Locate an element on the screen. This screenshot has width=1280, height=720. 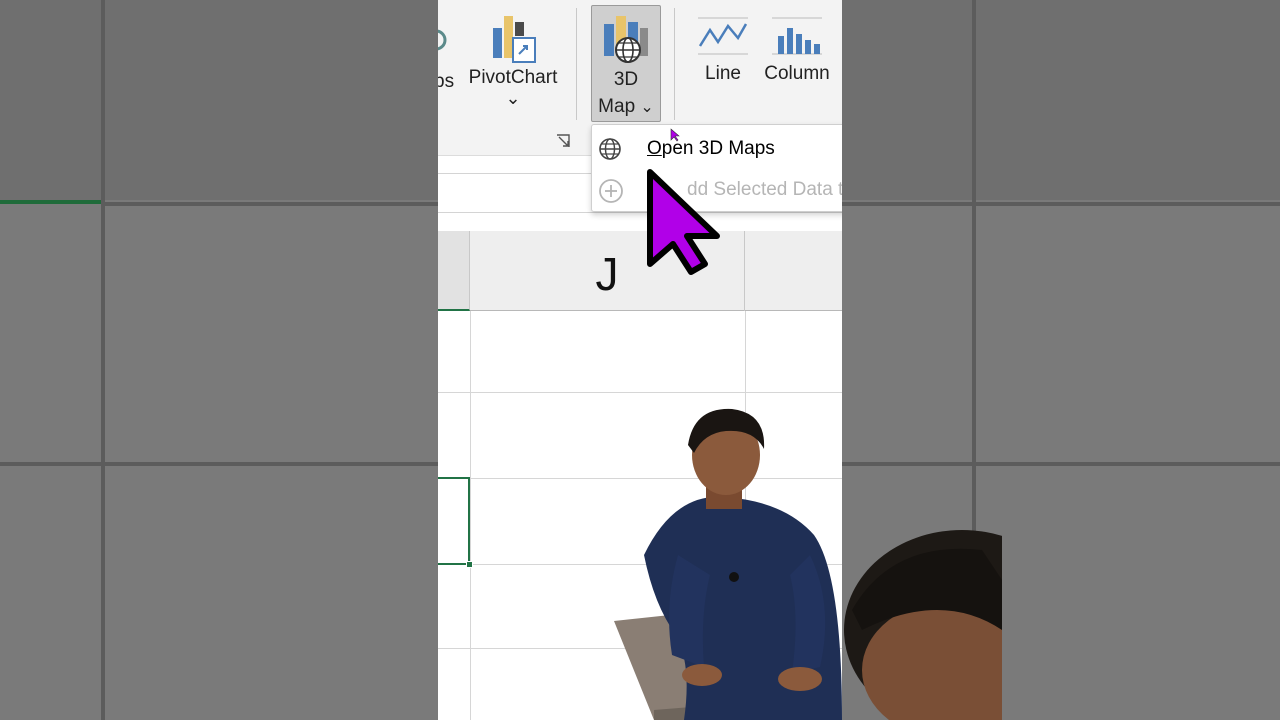
menu-item-label: Open 3D Maps is located at coordinates (711, 149).